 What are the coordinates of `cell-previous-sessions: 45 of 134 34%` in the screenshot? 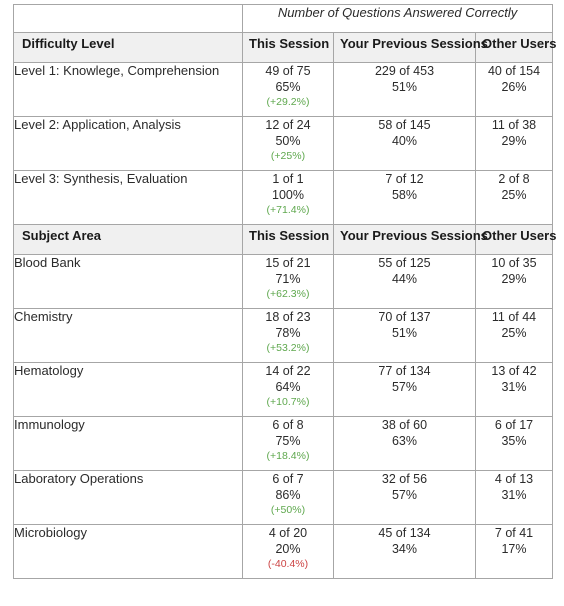 It's located at (404, 551).